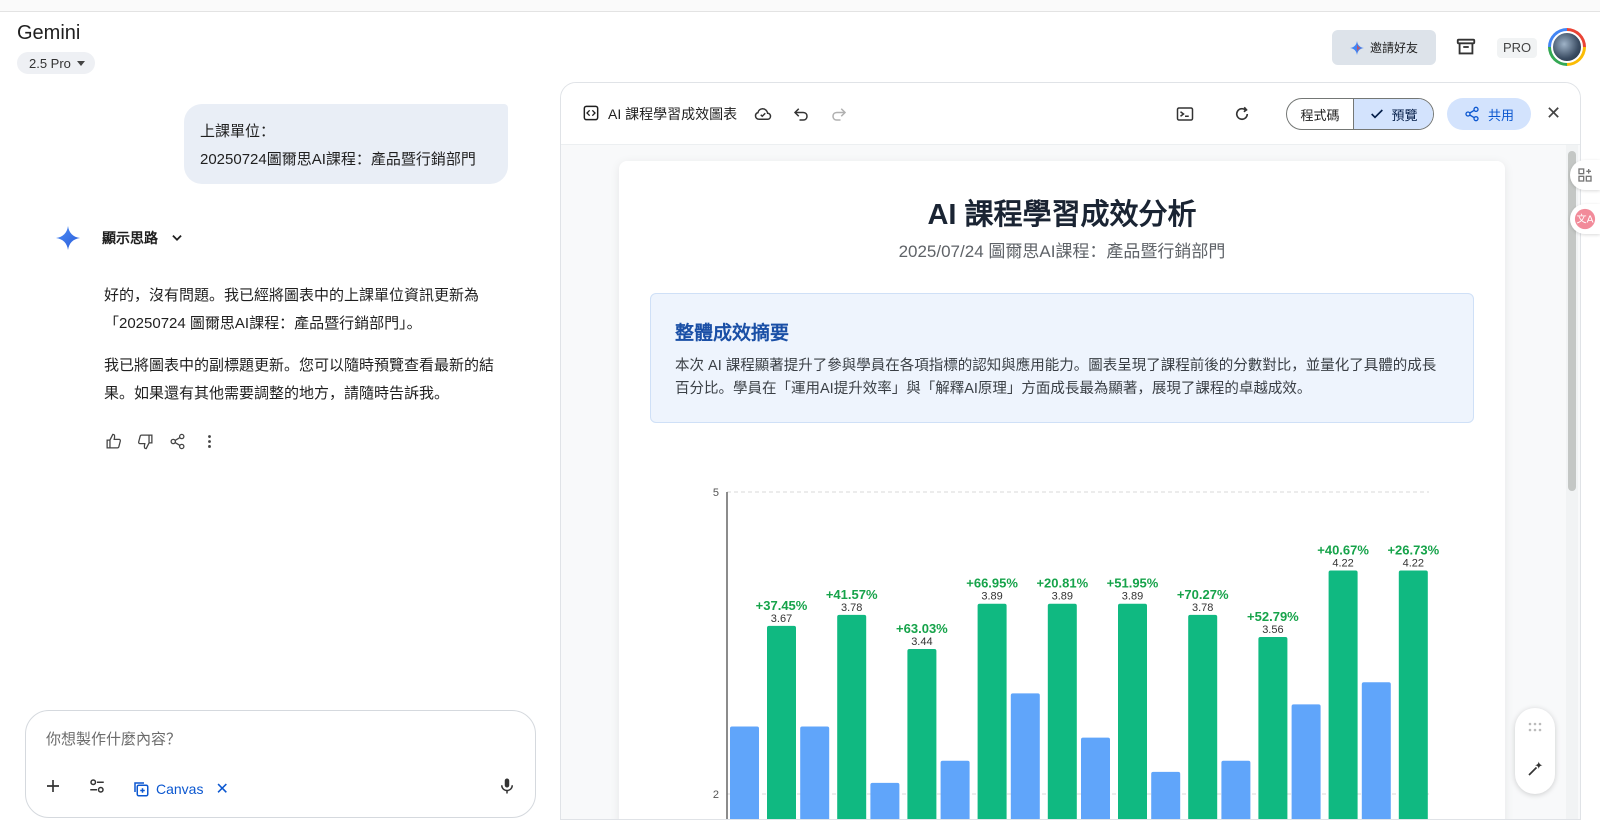 The width and height of the screenshot is (1600, 820). What do you see at coordinates (1535, 751) in the screenshot?
I see `floating-tools` at bounding box center [1535, 751].